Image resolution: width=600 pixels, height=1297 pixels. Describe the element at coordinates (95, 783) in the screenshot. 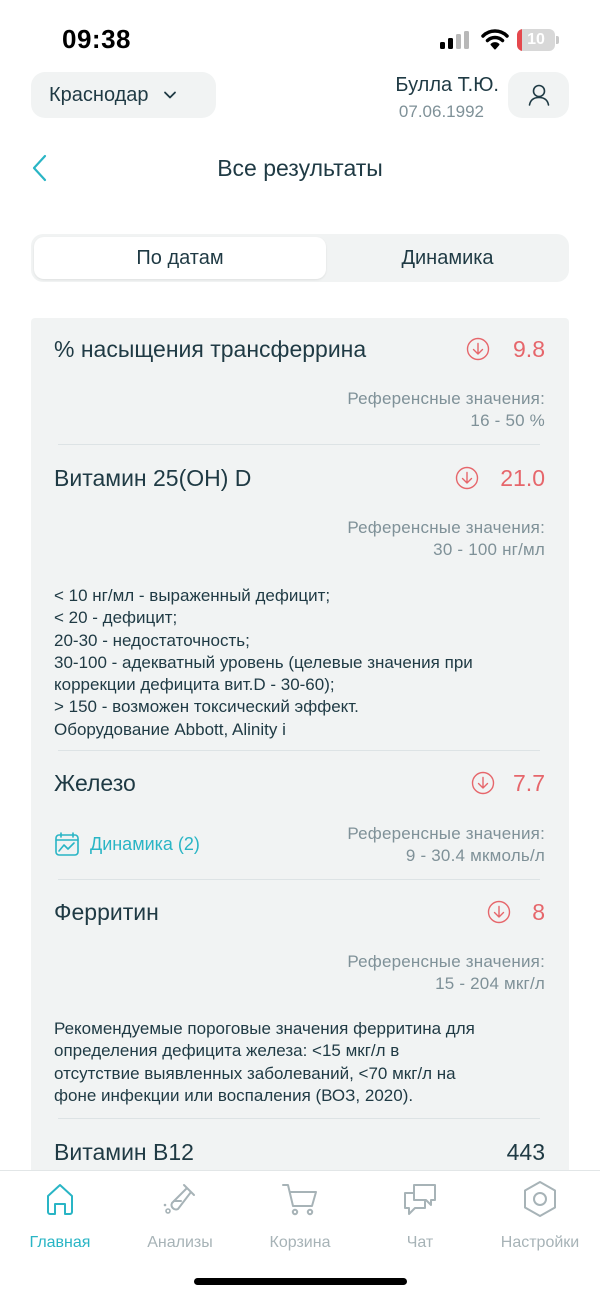

I see `result-name: Железо` at that location.